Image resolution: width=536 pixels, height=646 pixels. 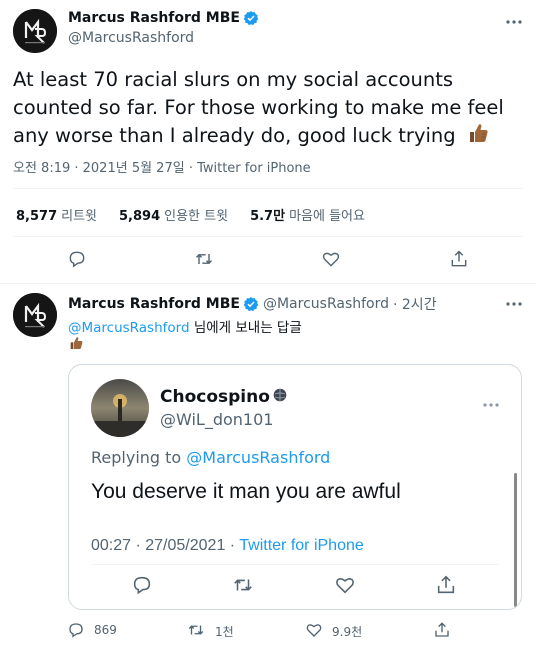 I want to click on retweet-count: 1천, so click(x=224, y=631).